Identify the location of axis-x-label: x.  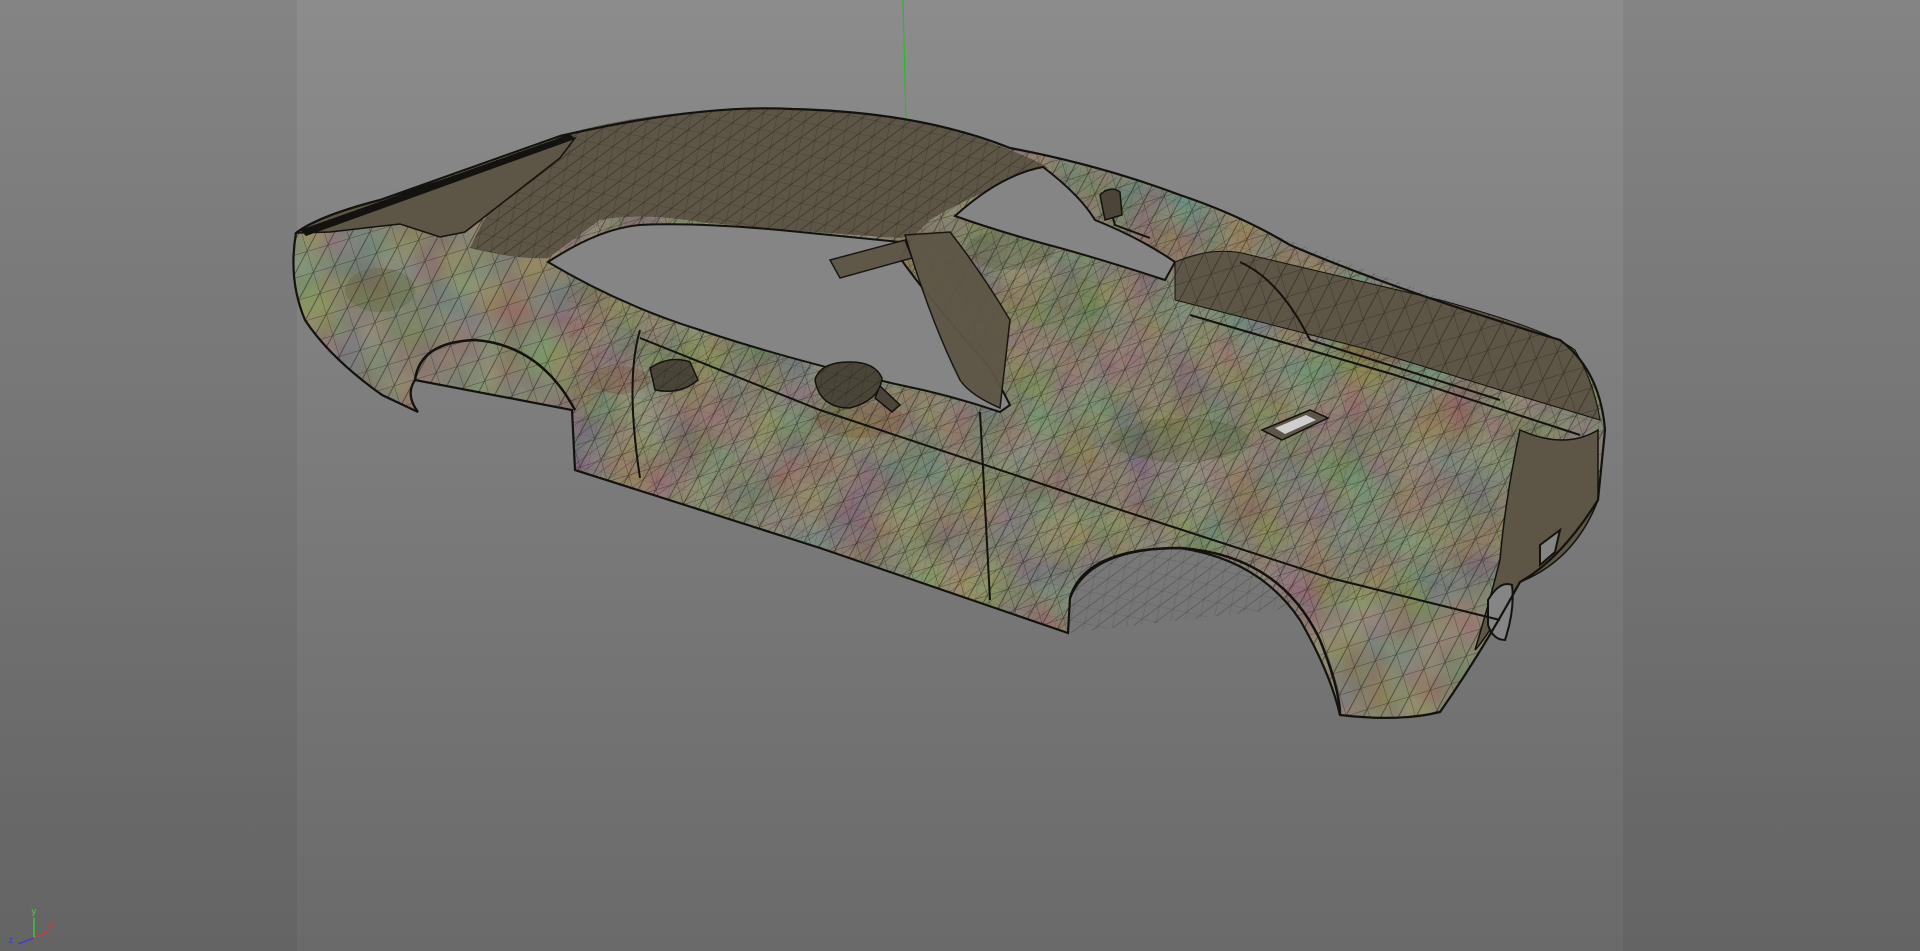
(51, 925).